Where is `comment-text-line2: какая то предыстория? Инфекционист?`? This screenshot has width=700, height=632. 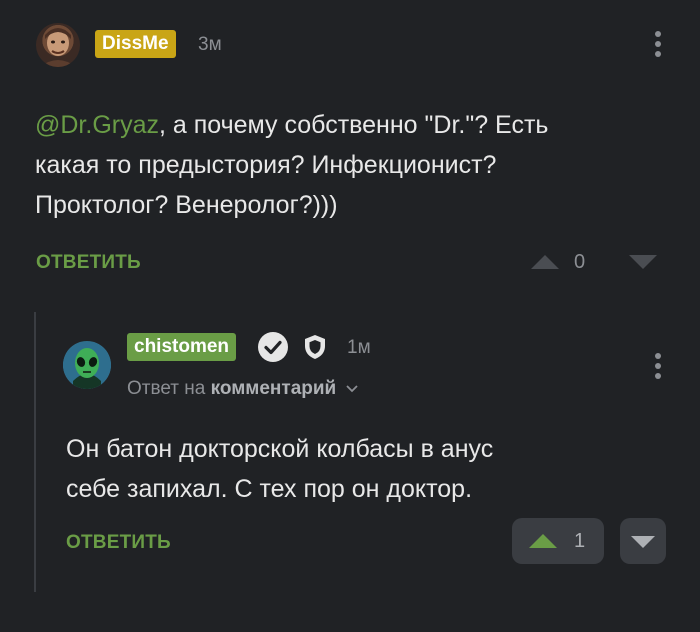
comment-text-line2: какая то предыстория? Инфекционист? is located at coordinates (266, 165).